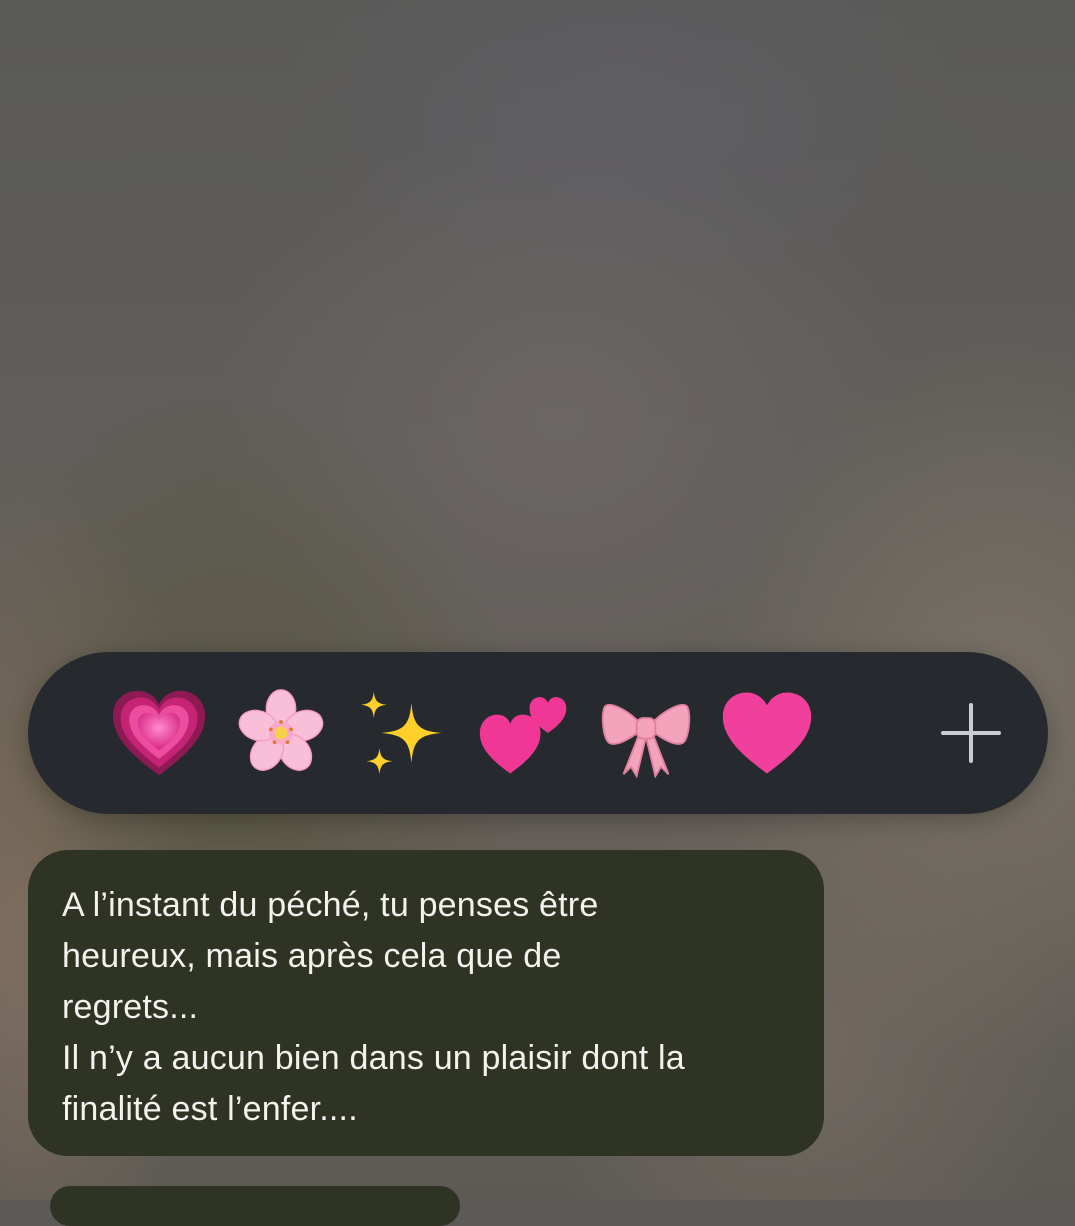 The width and height of the screenshot is (1075, 1226). I want to click on reaction-growing-heart-button, so click(159, 733).